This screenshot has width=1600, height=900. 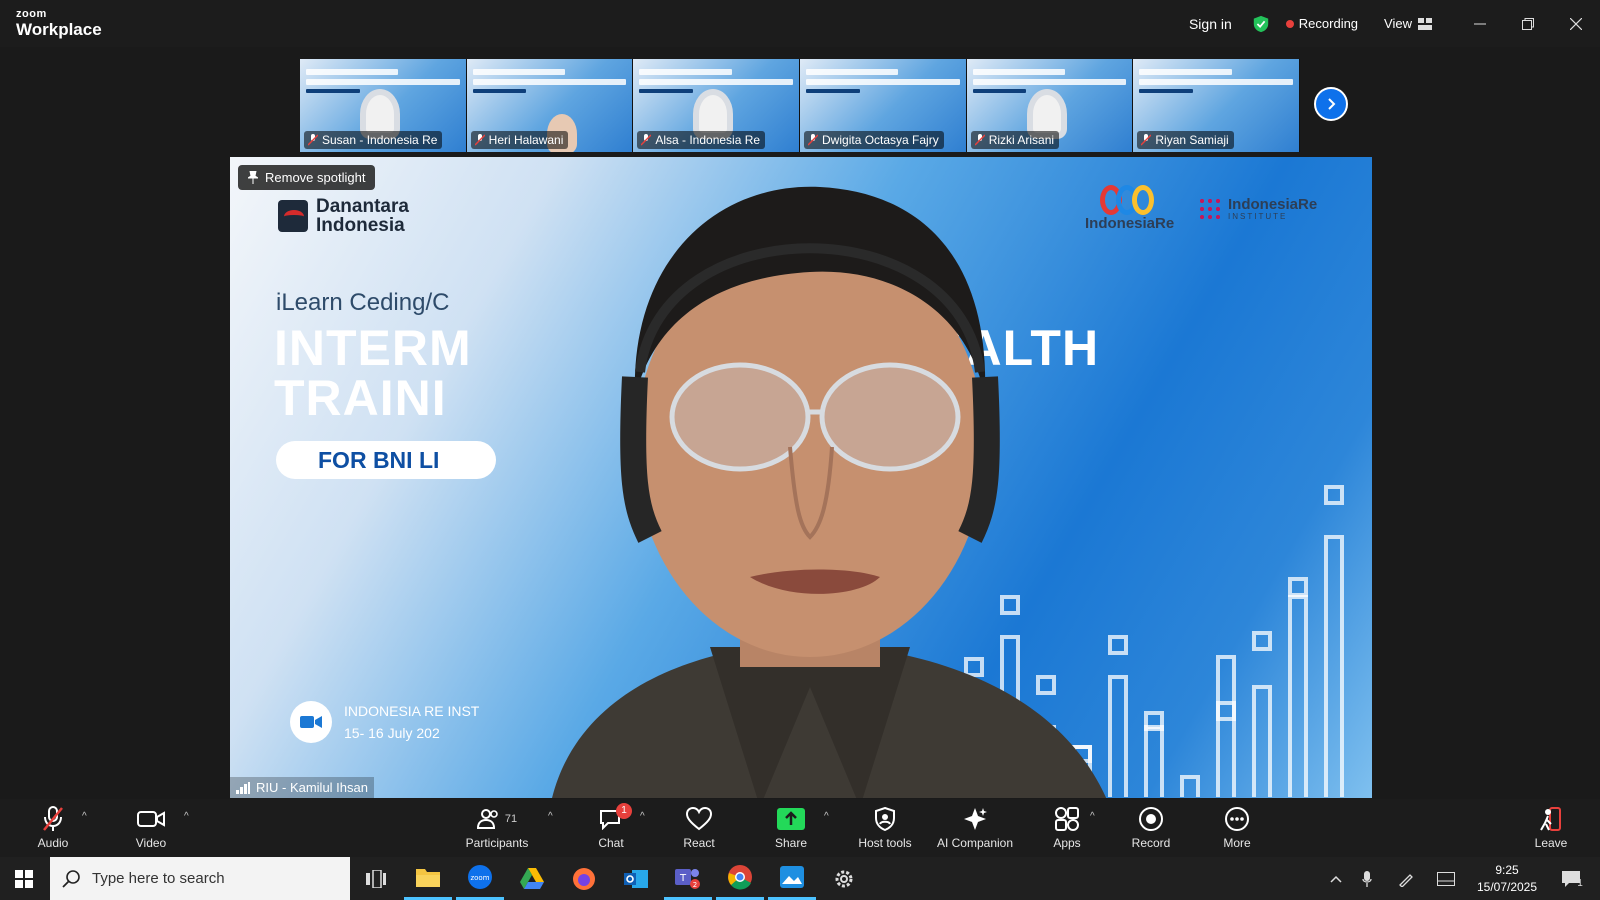 What do you see at coordinates (1210, 24) in the screenshot?
I see `sign-in-button: Sign in` at bounding box center [1210, 24].